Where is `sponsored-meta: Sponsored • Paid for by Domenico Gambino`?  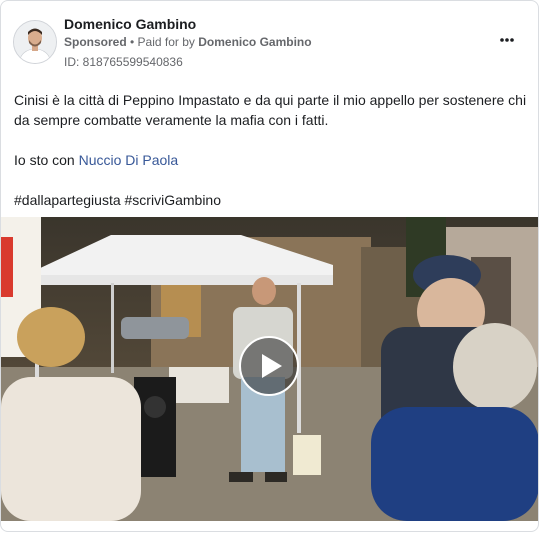
sponsored-meta: Sponsored • Paid for by Domenico Gambino is located at coordinates (188, 42).